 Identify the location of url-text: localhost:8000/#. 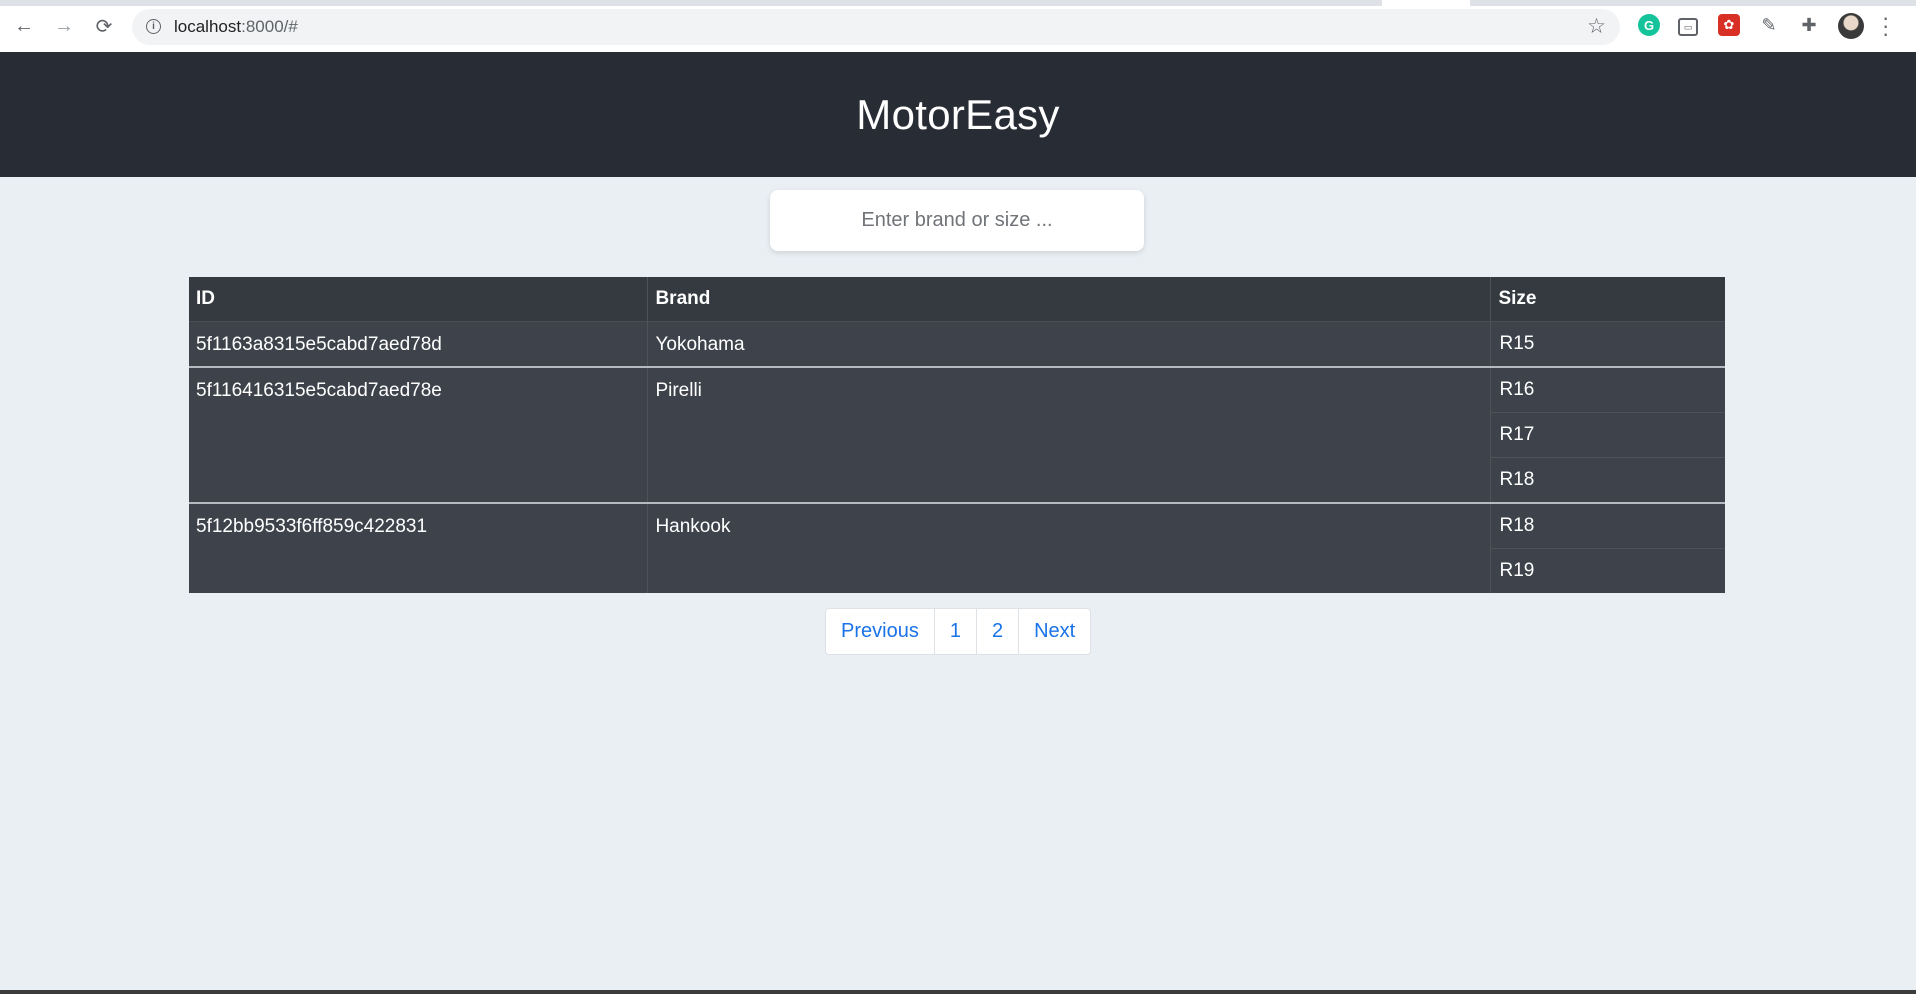
(236, 27).